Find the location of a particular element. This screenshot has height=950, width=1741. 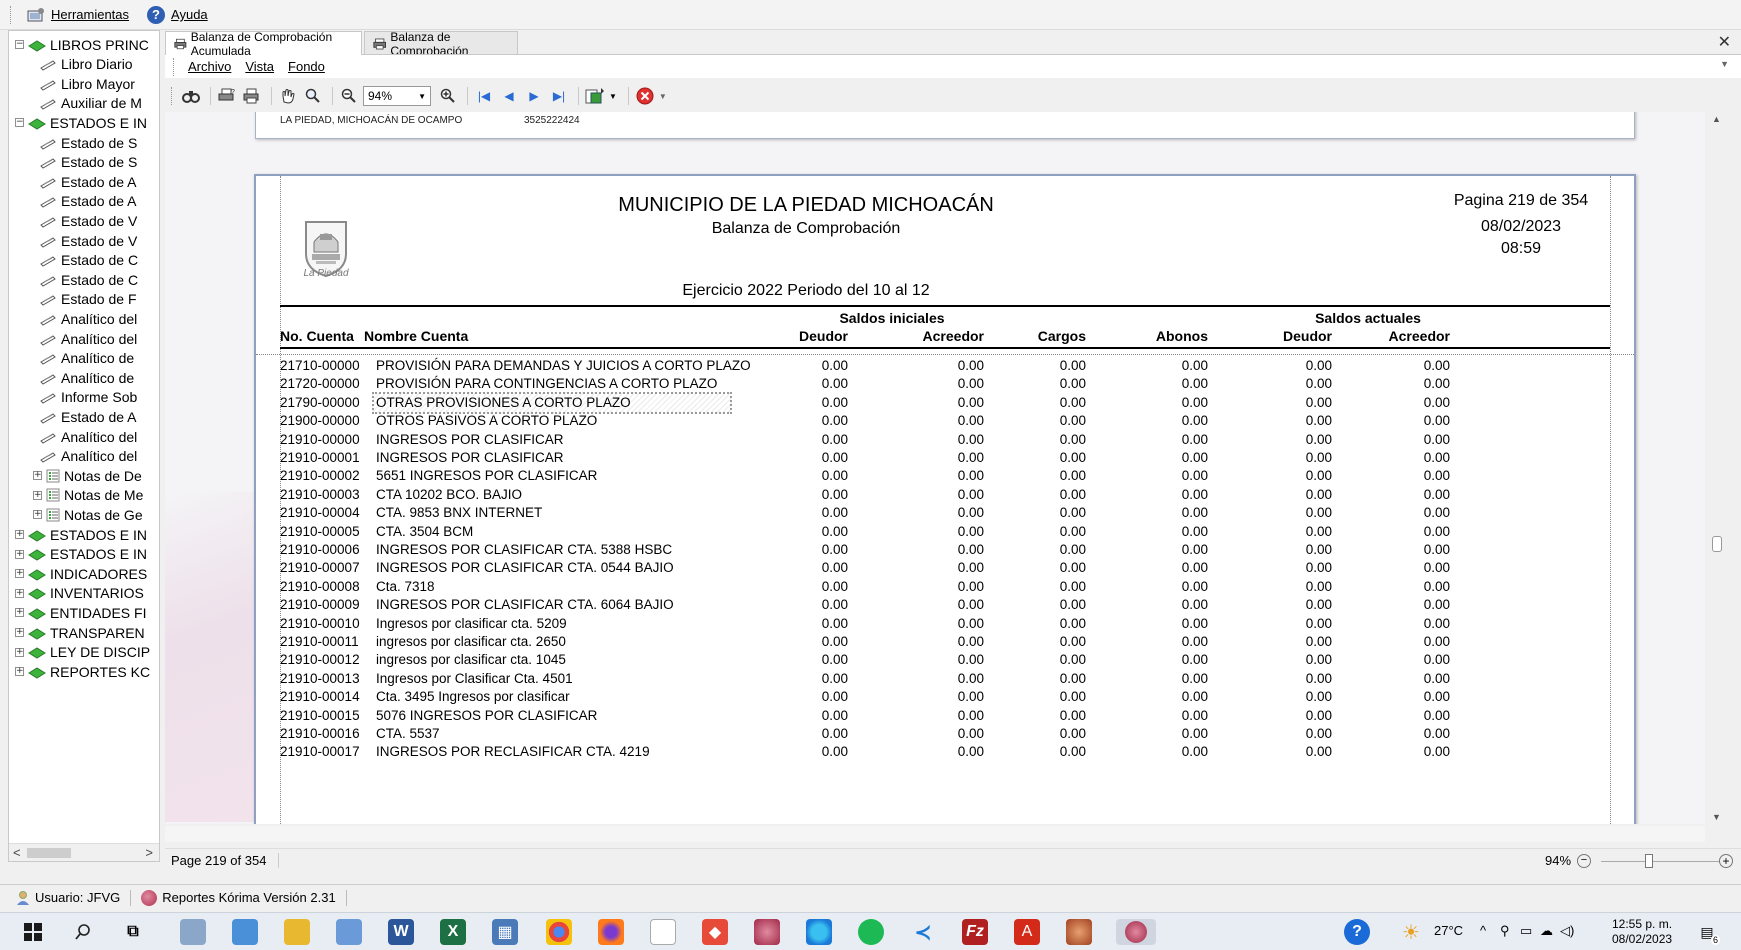

tree-item: + INVENTARIOS is located at coordinates (79, 593).